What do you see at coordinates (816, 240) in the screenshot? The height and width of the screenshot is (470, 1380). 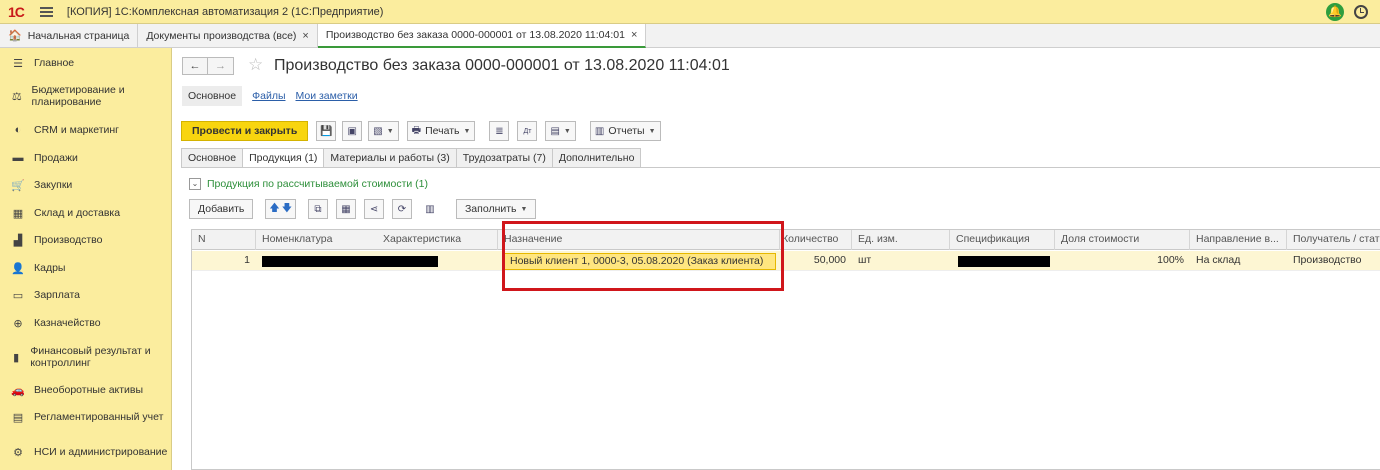 I see `col-quantity: Количество` at bounding box center [816, 240].